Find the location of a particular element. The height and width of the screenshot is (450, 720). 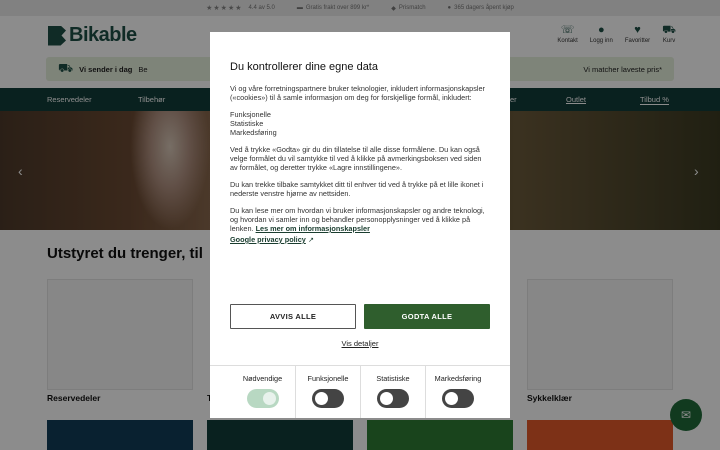

purpose-item: Funksjonelle is located at coordinates (250, 114).